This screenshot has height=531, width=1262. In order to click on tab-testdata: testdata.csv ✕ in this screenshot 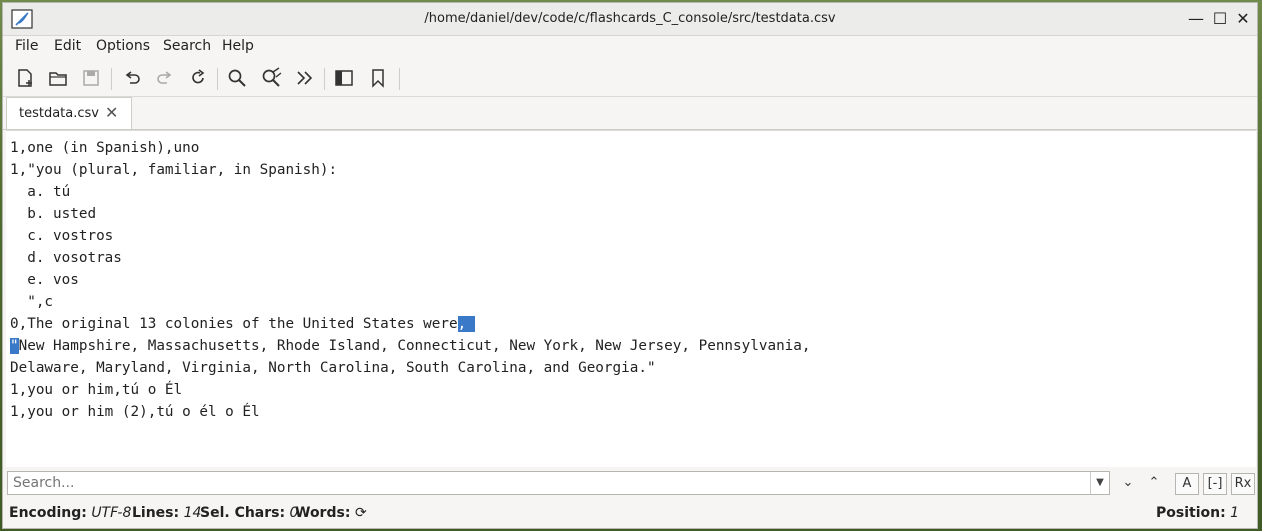, I will do `click(69, 113)`.